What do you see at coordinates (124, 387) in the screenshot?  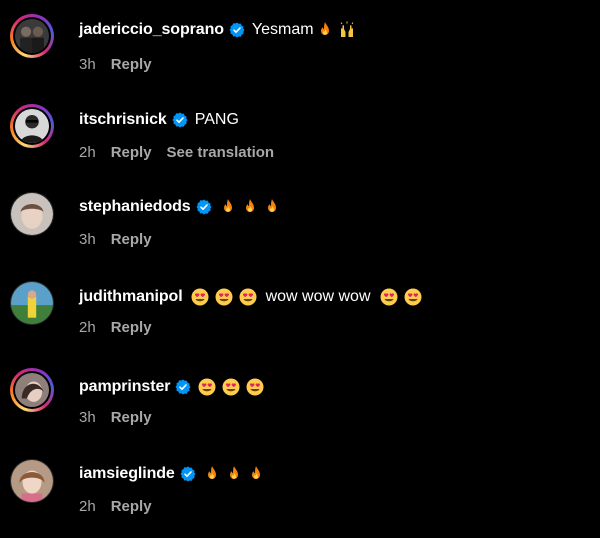 I see `username: pamprinster` at bounding box center [124, 387].